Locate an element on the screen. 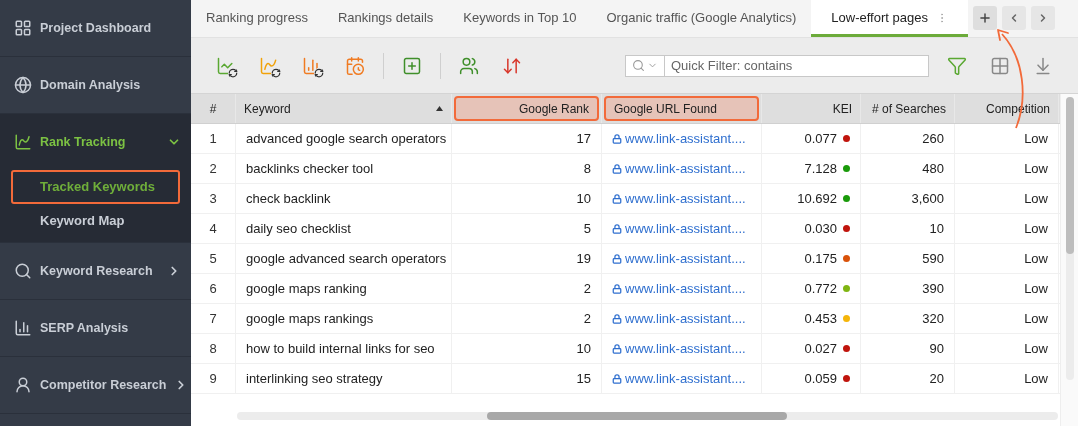 This screenshot has height=426, width=1078. search-field: Quick Filter: contains is located at coordinates (797, 65).